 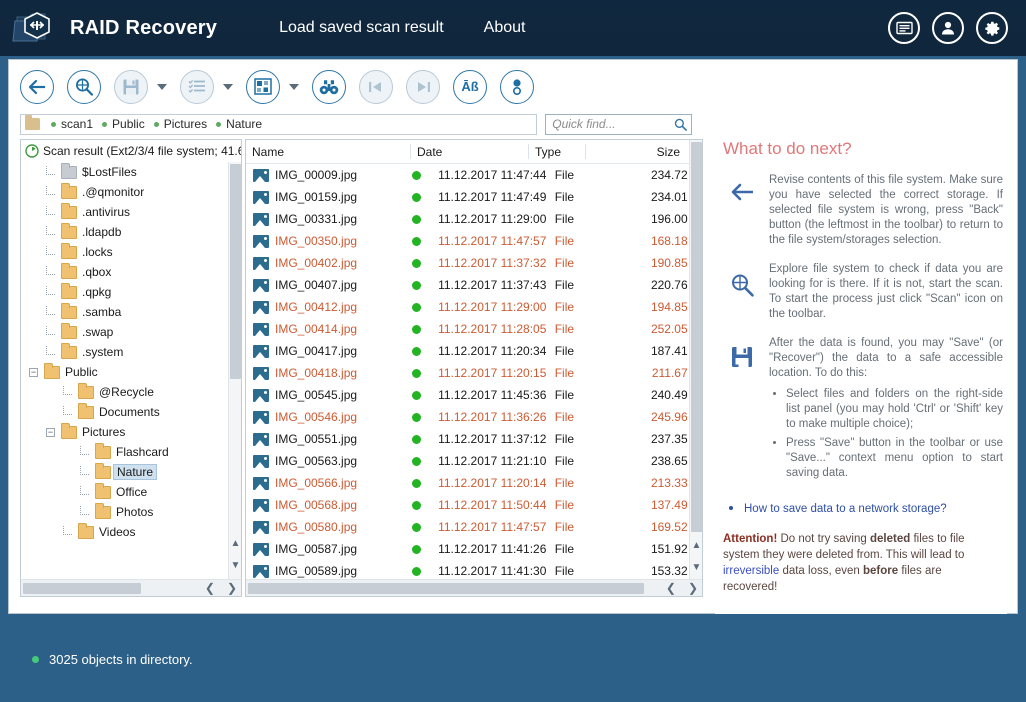 I want to click on find-next-button, so click(x=423, y=86).